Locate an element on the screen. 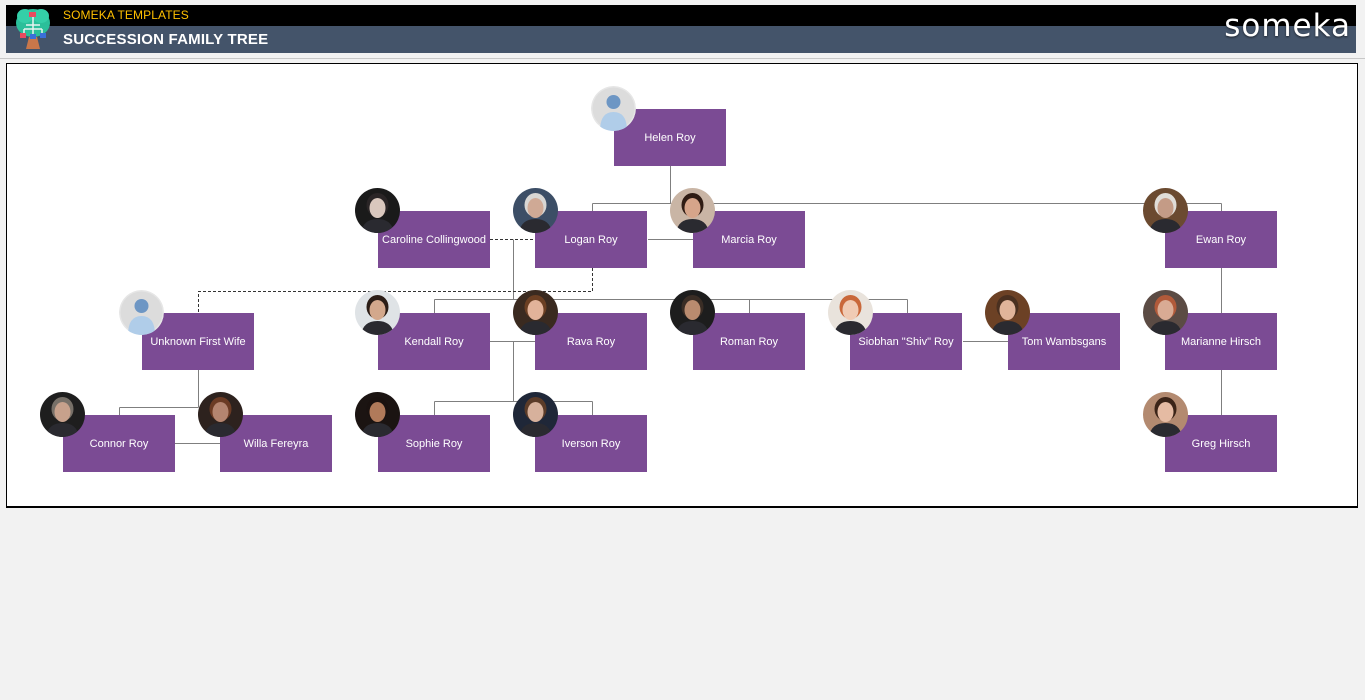  avatar-roman is located at coordinates (692, 312).